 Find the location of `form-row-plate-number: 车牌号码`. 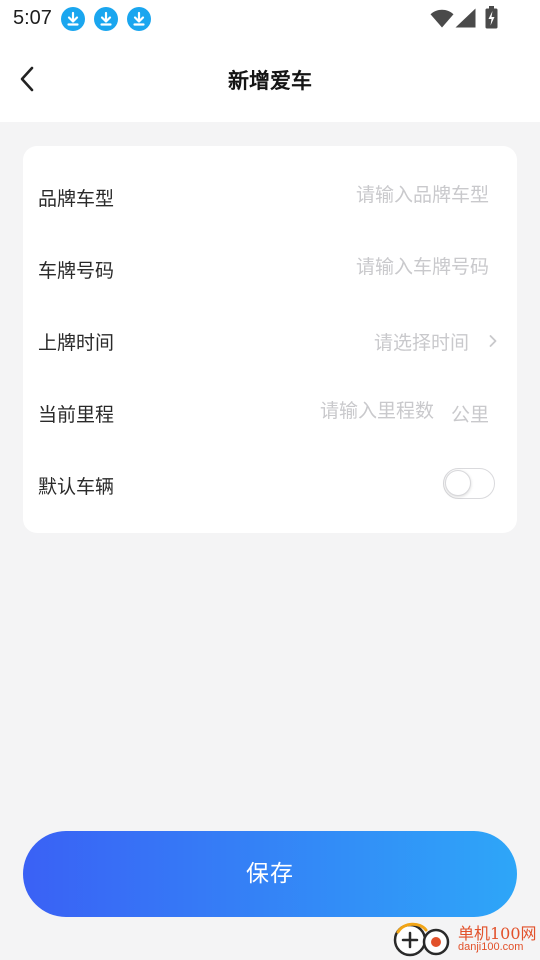

form-row-plate-number: 车牌号码 is located at coordinates (270, 268).